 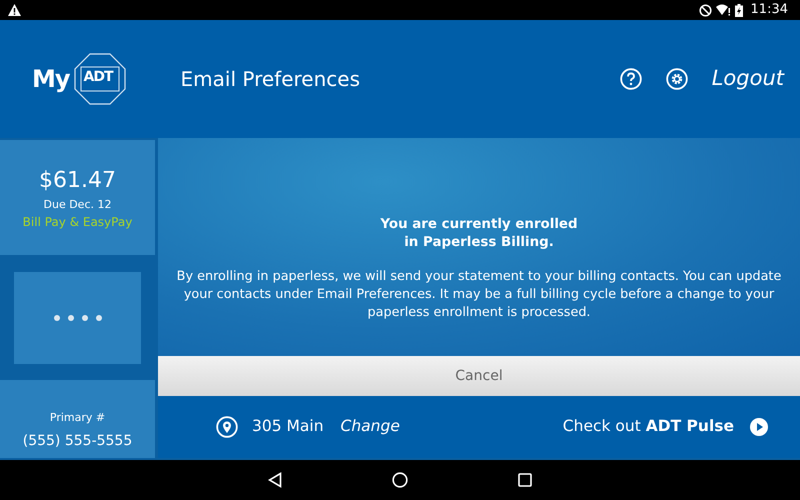 What do you see at coordinates (769, 10) in the screenshot?
I see `clock-time: 11:34` at bounding box center [769, 10].